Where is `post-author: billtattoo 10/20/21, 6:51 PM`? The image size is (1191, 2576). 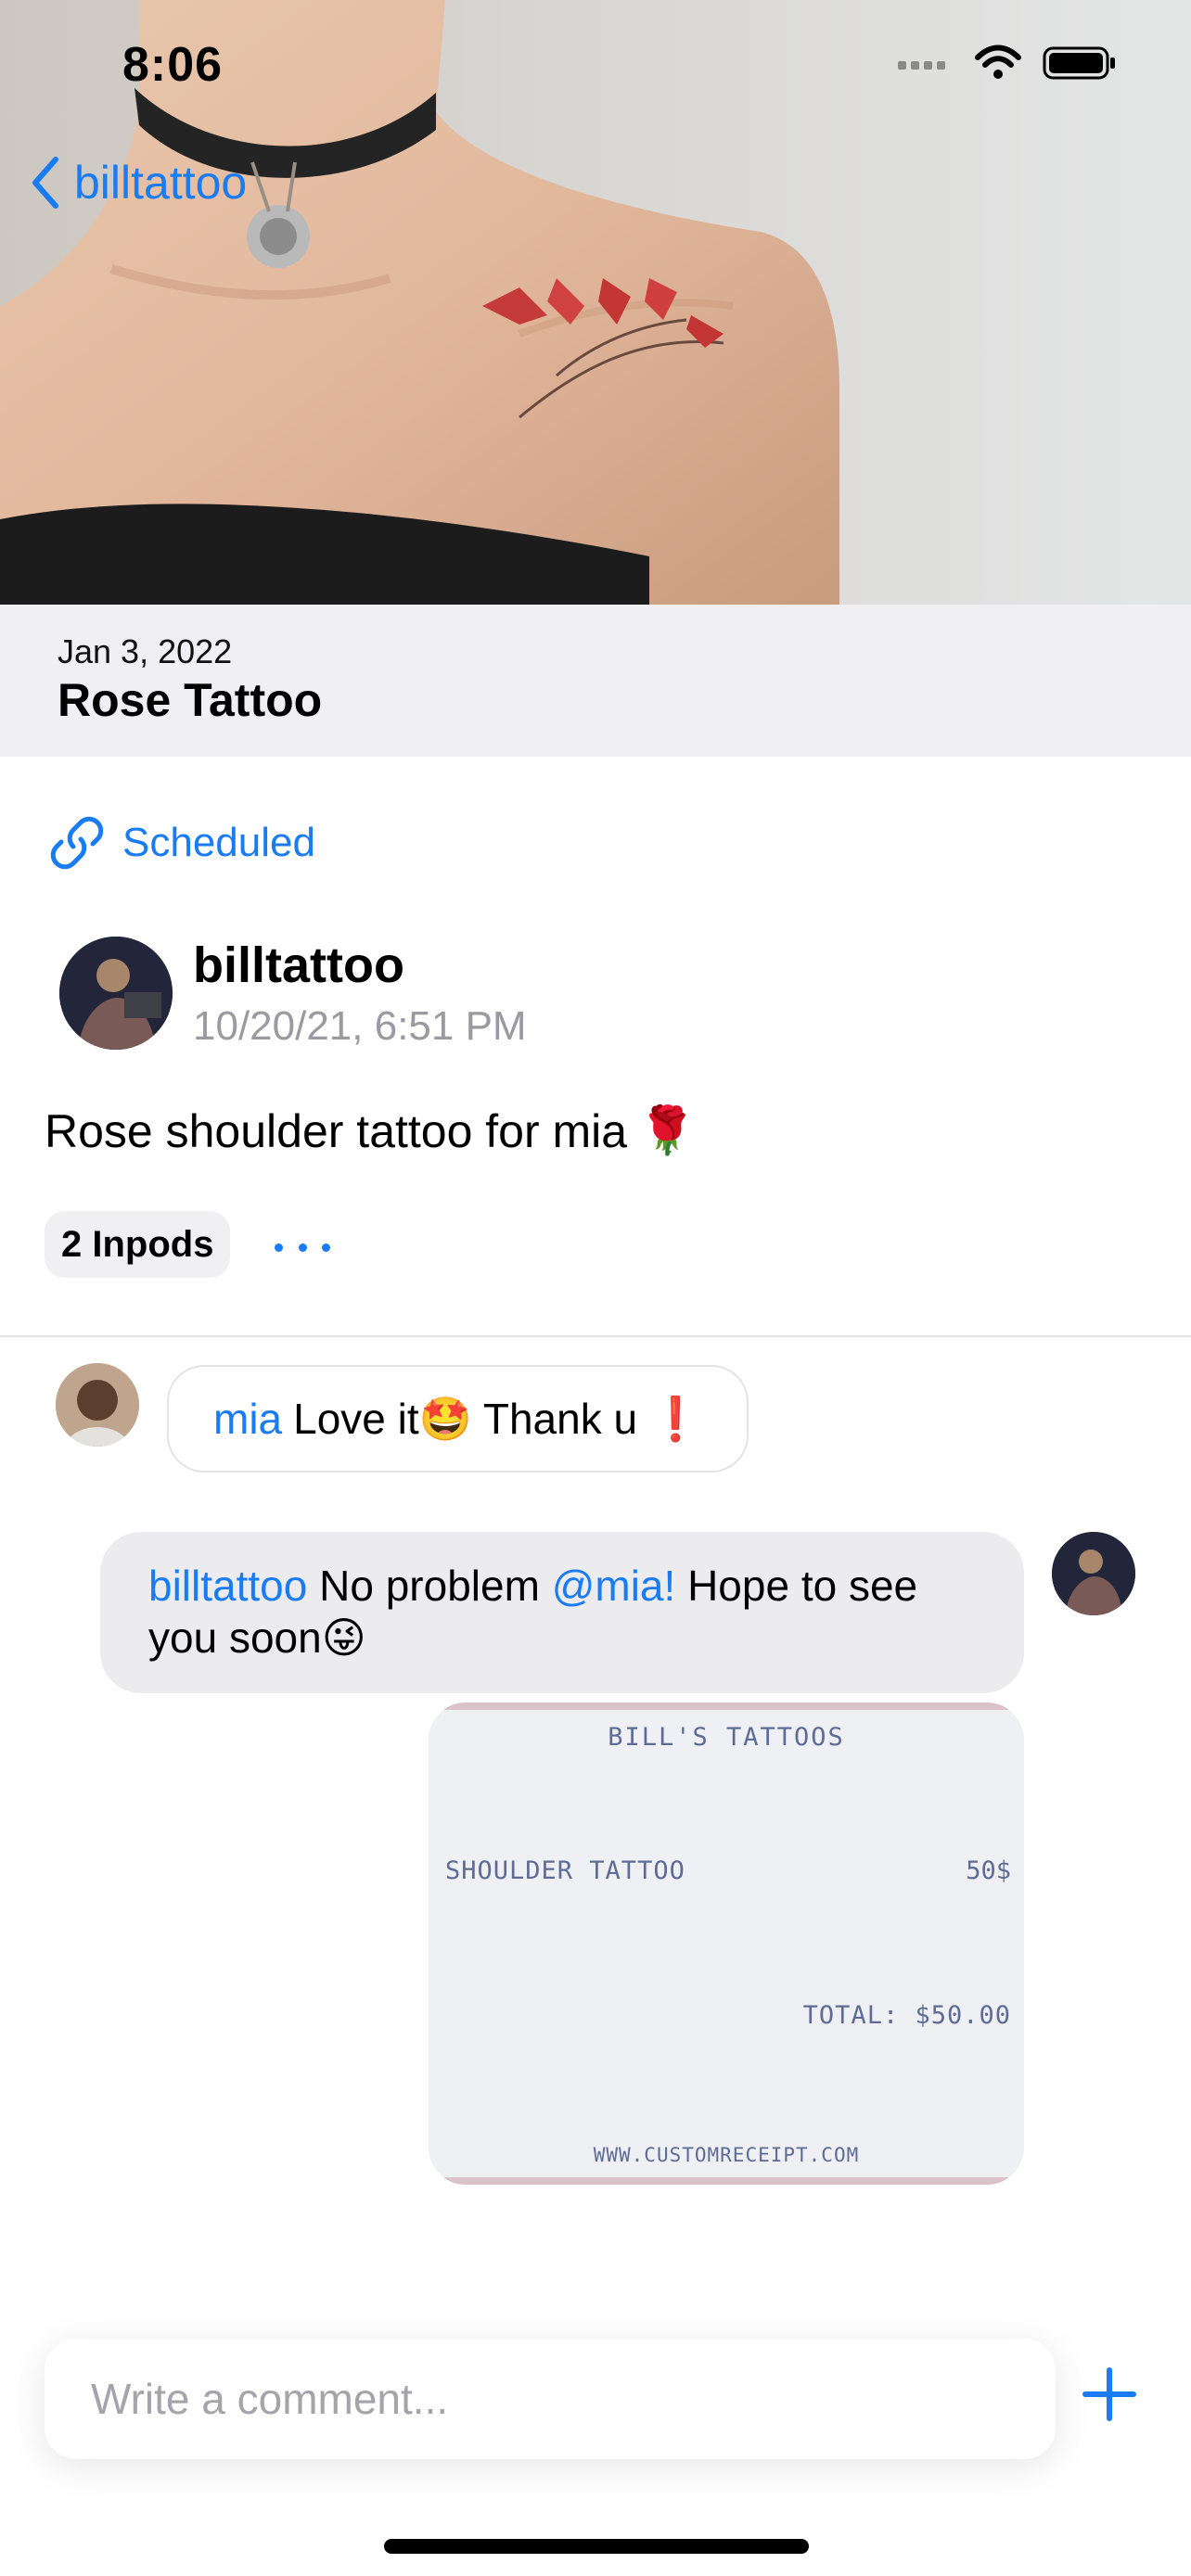
post-author: billtattoo 10/20/21, 6:51 PM is located at coordinates (430, 997).